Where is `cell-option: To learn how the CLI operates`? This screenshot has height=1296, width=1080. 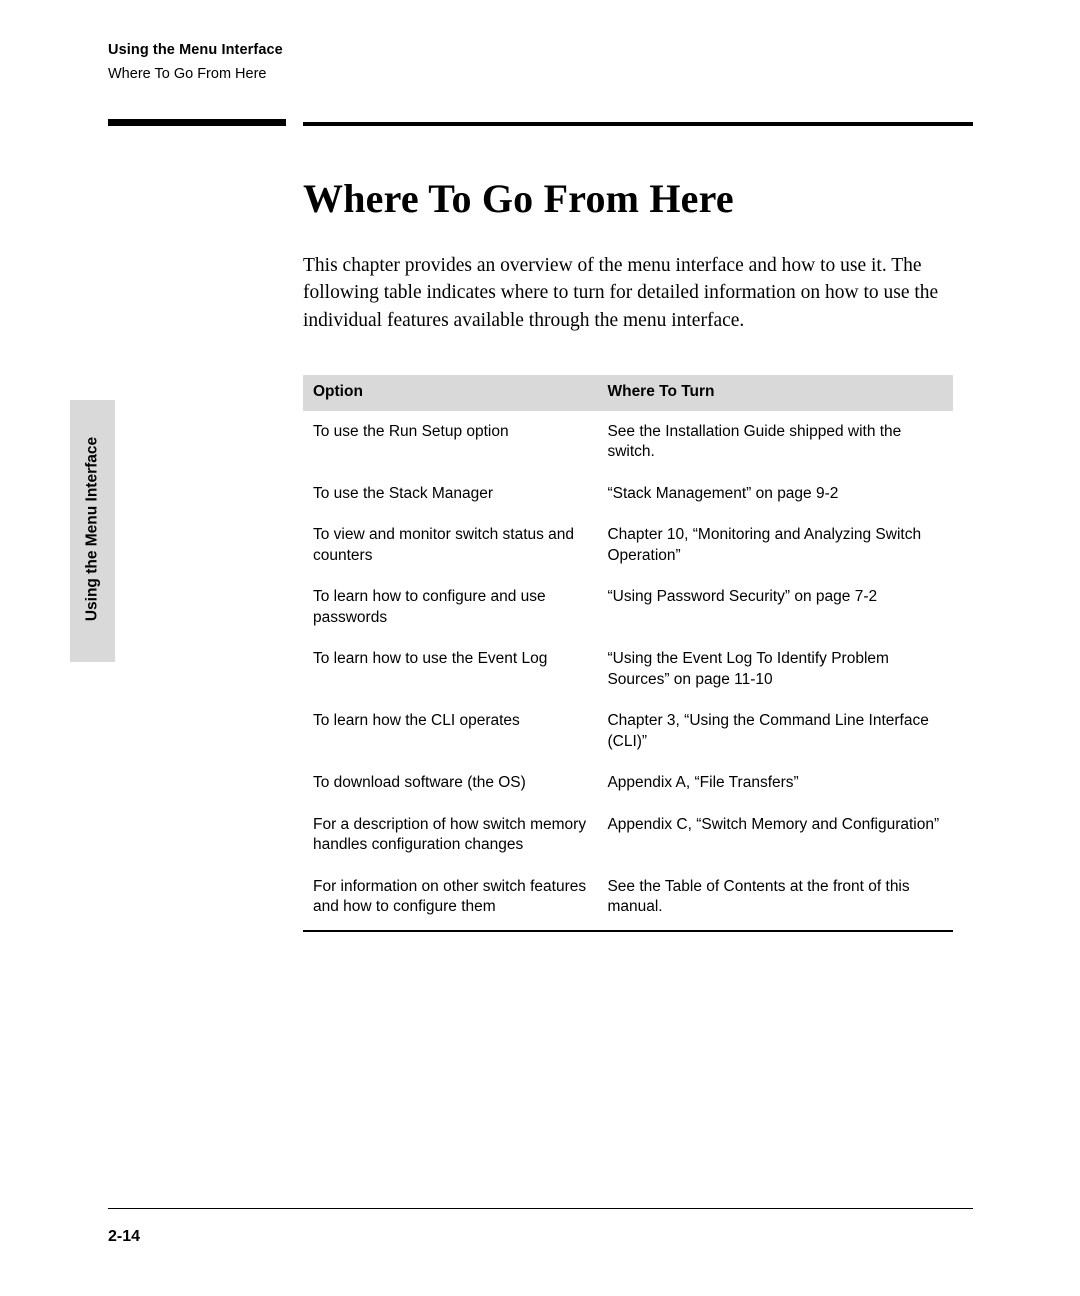
cell-option: To learn how the CLI operates is located at coordinates (416, 721).